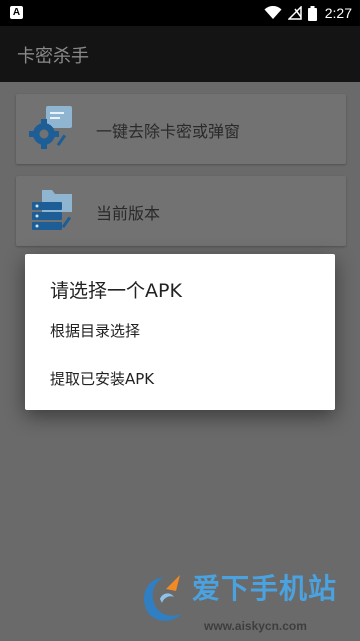 The width and height of the screenshot is (360, 641). What do you see at coordinates (50, 127) in the screenshot?
I see `gear-document-icon` at bounding box center [50, 127].